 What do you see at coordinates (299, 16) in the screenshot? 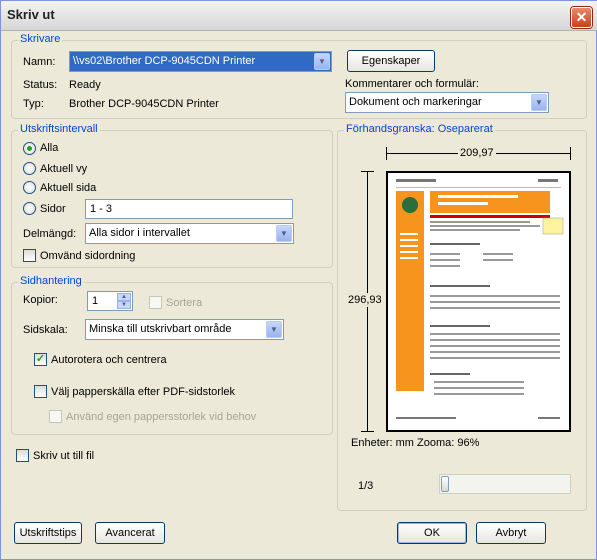
I see `title-bar: Skriv ut ✕` at bounding box center [299, 16].